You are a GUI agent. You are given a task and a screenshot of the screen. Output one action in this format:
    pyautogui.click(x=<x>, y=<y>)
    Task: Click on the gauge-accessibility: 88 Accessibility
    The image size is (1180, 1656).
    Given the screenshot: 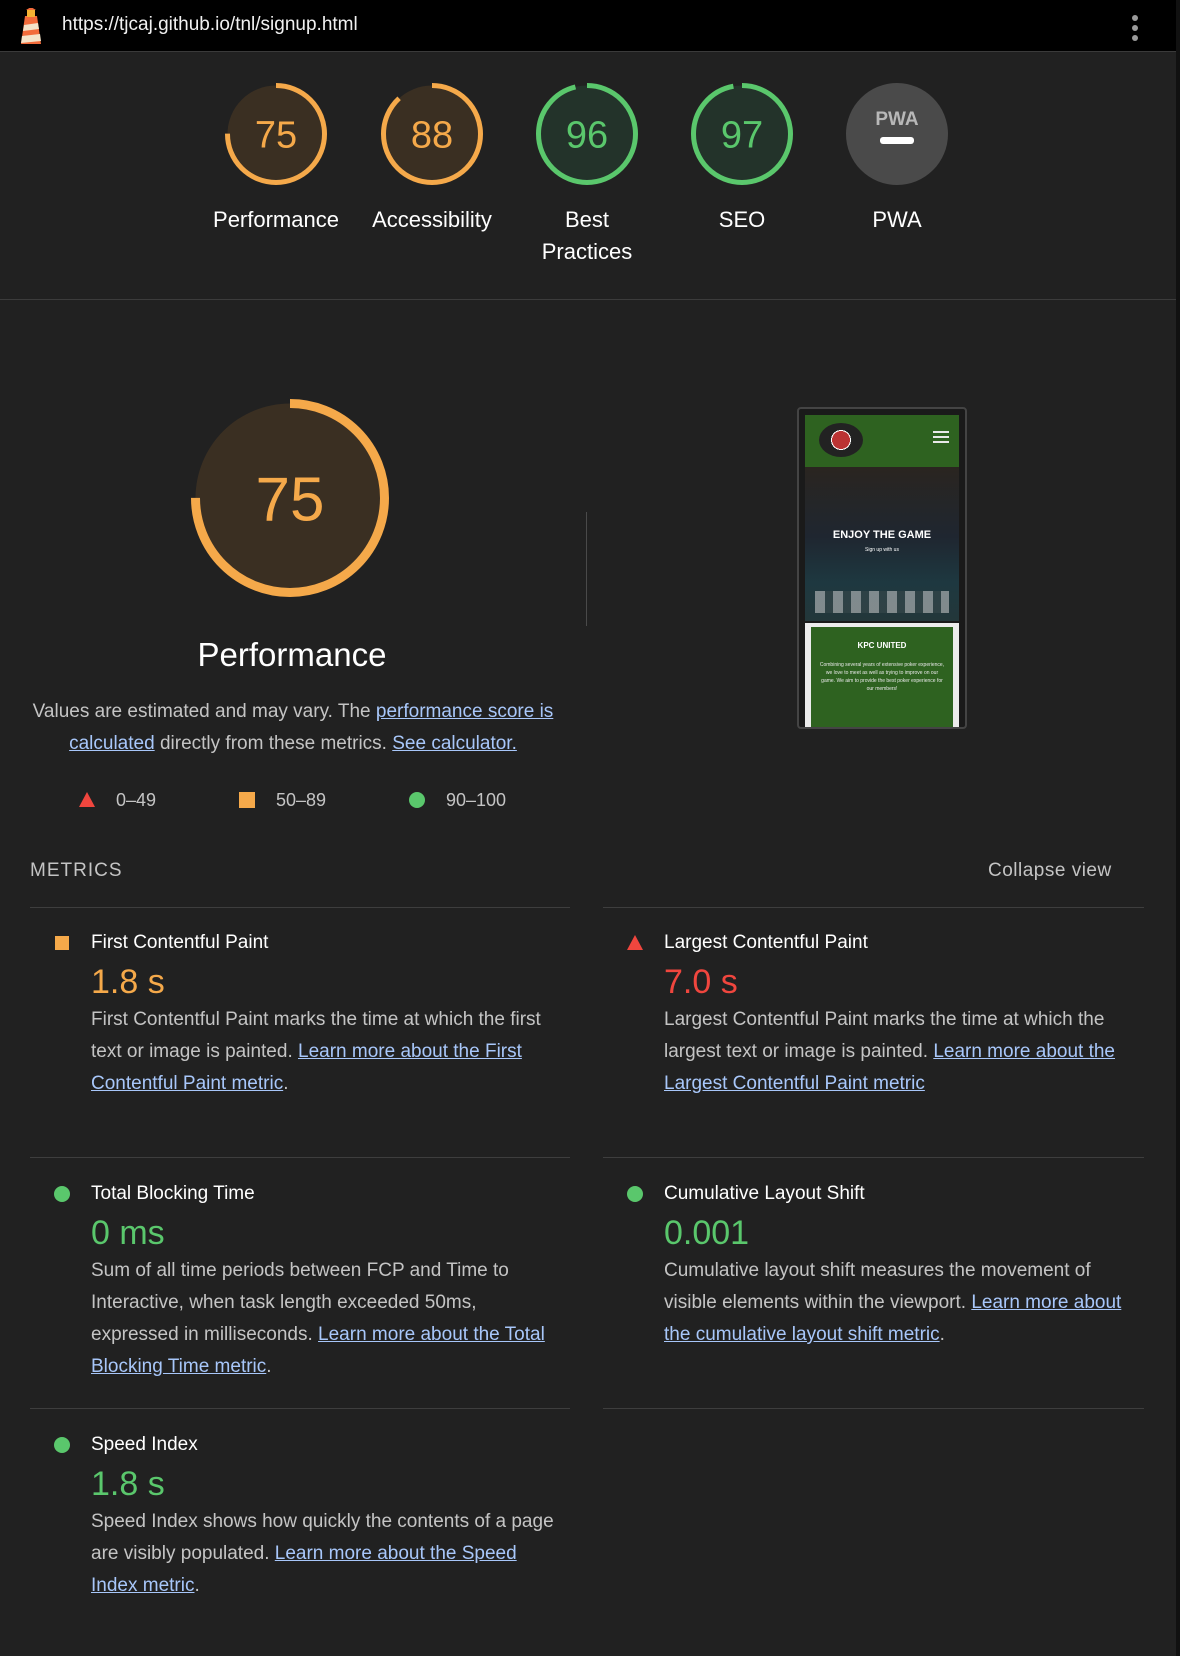 What is the action you would take?
    pyautogui.click(x=432, y=159)
    